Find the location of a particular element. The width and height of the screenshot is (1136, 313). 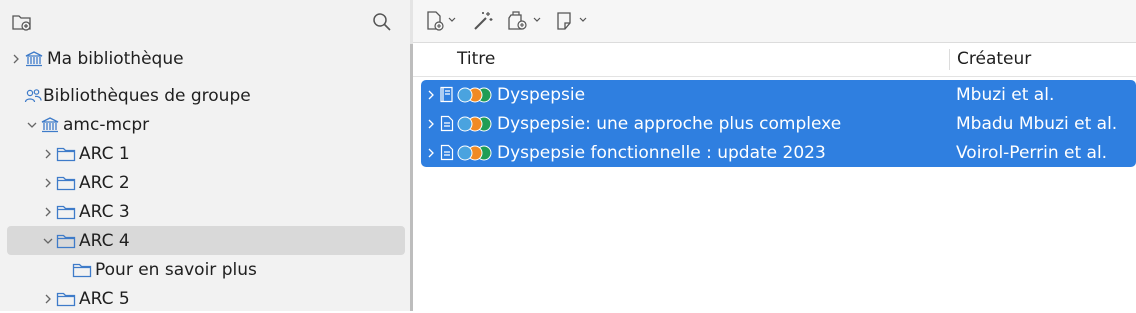

collection-search-button is located at coordinates (382, 22).